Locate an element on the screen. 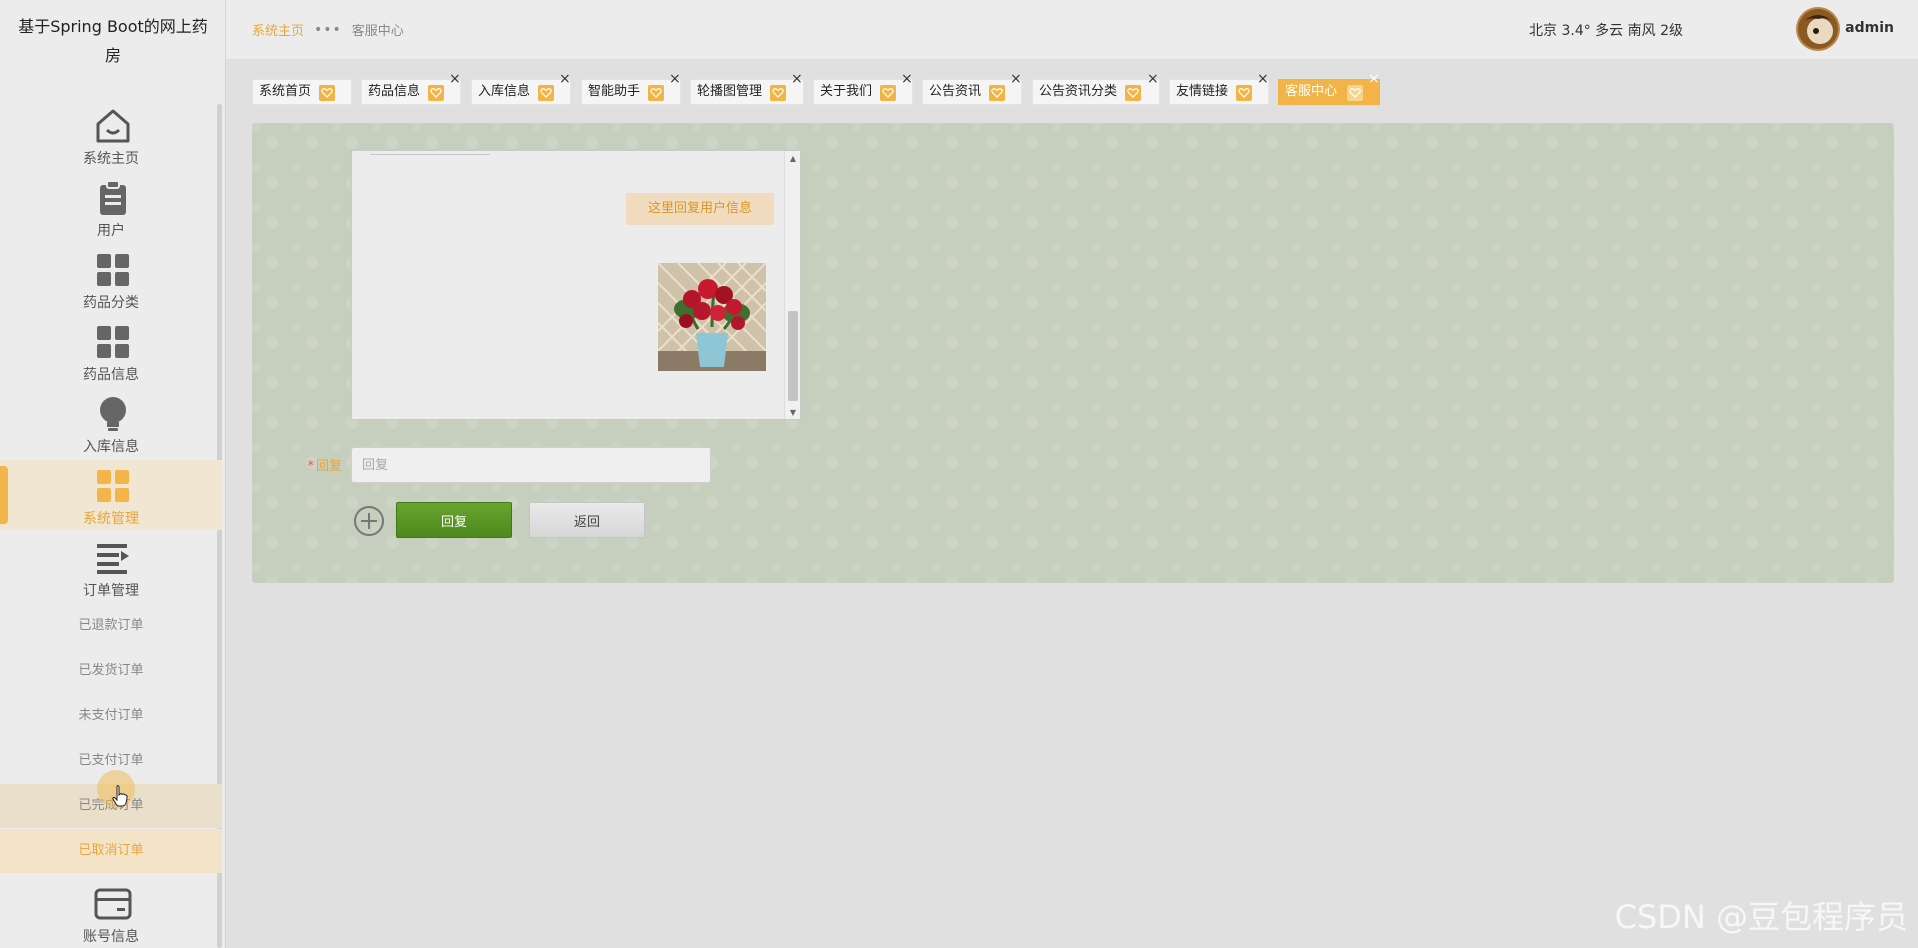  tab-label: 公告资讯分类 is located at coordinates (1078, 91).